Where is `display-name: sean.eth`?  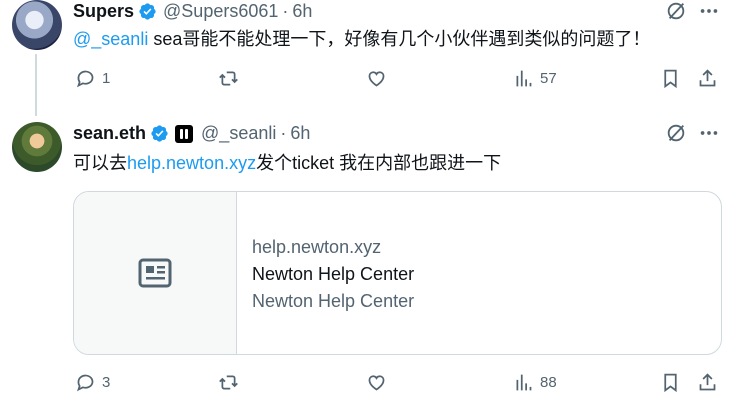
display-name: sean.eth is located at coordinates (109, 133).